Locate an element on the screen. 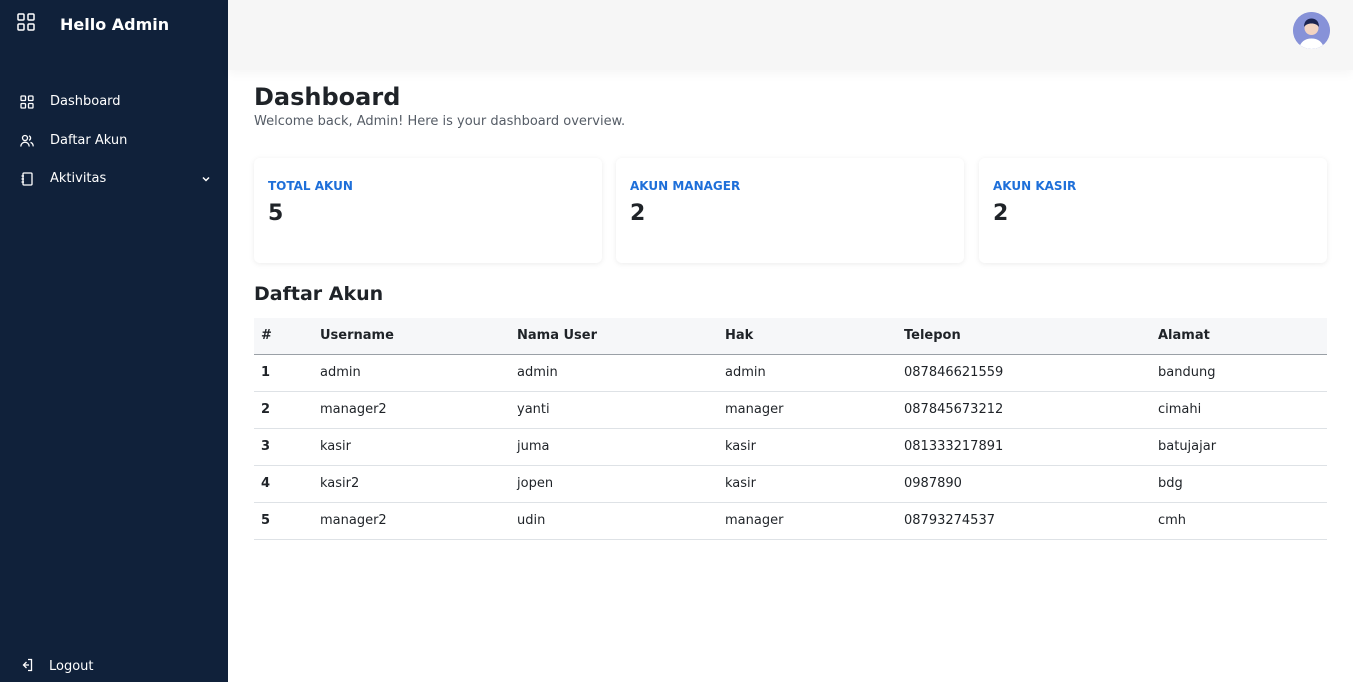 The image size is (1353, 682). stat-card-akun-manager: AKUN MANAGER 2 is located at coordinates (790, 210).